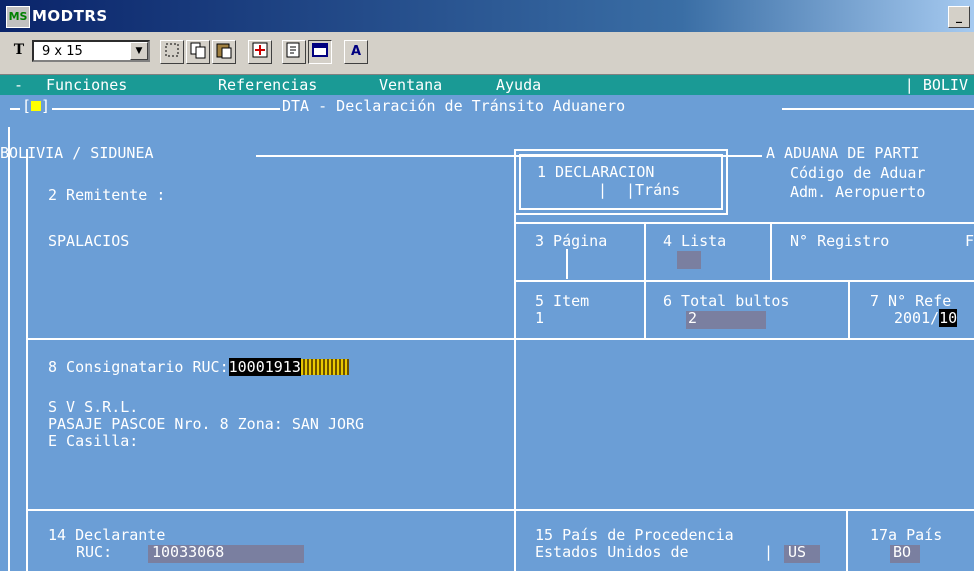 The image size is (974, 571). What do you see at coordinates (645, 251) in the screenshot?
I see `grid-divider-pagina` at bounding box center [645, 251].